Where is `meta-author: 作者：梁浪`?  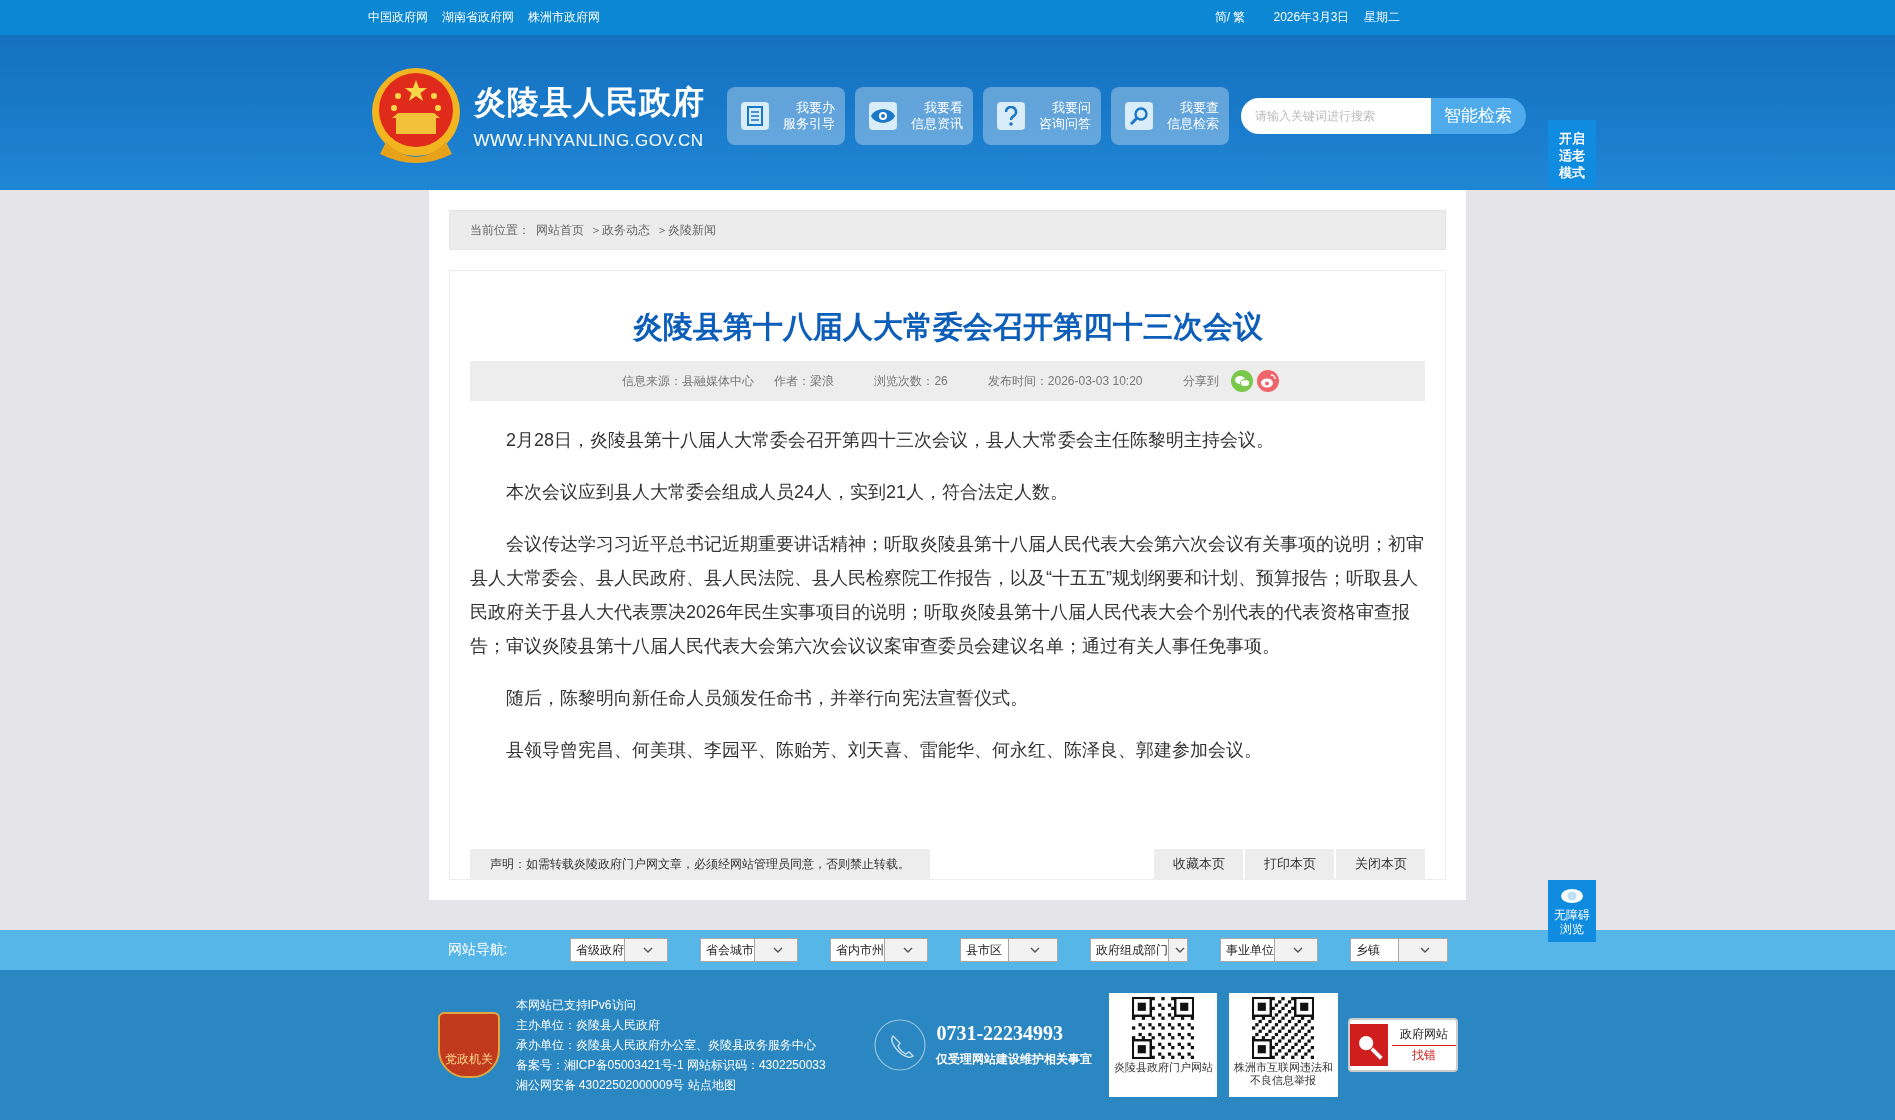
meta-author: 作者：梁浪 is located at coordinates (804, 381).